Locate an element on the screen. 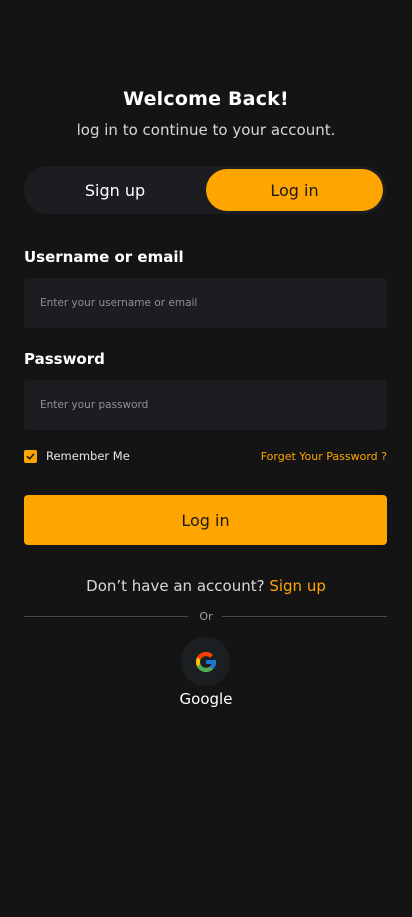 This screenshot has height=917, width=412. tab-sign-up: Sign up is located at coordinates (115, 190).